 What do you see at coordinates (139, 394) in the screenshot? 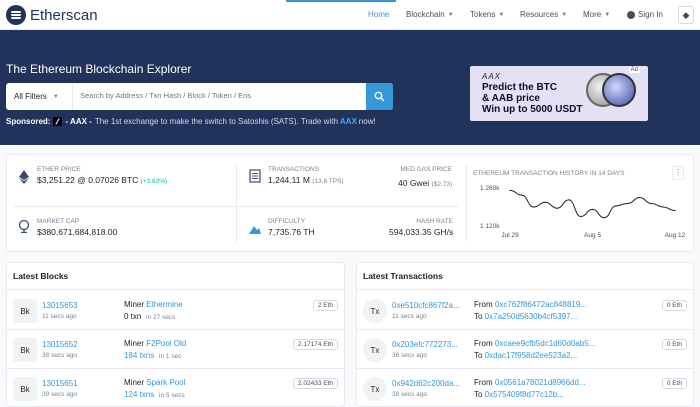
I see `block-txns-link: 124 txns` at bounding box center [139, 394].